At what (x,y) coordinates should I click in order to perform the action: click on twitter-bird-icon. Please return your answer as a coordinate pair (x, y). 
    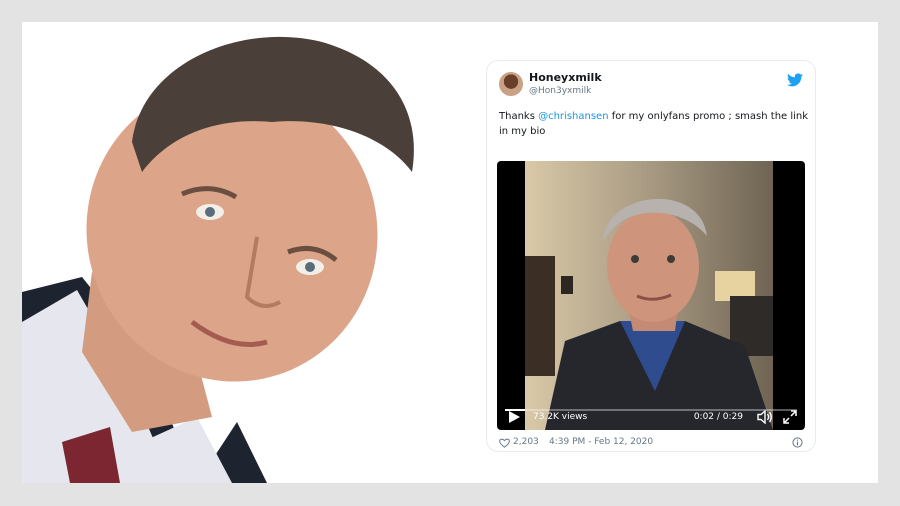
    Looking at the image, I should click on (795, 80).